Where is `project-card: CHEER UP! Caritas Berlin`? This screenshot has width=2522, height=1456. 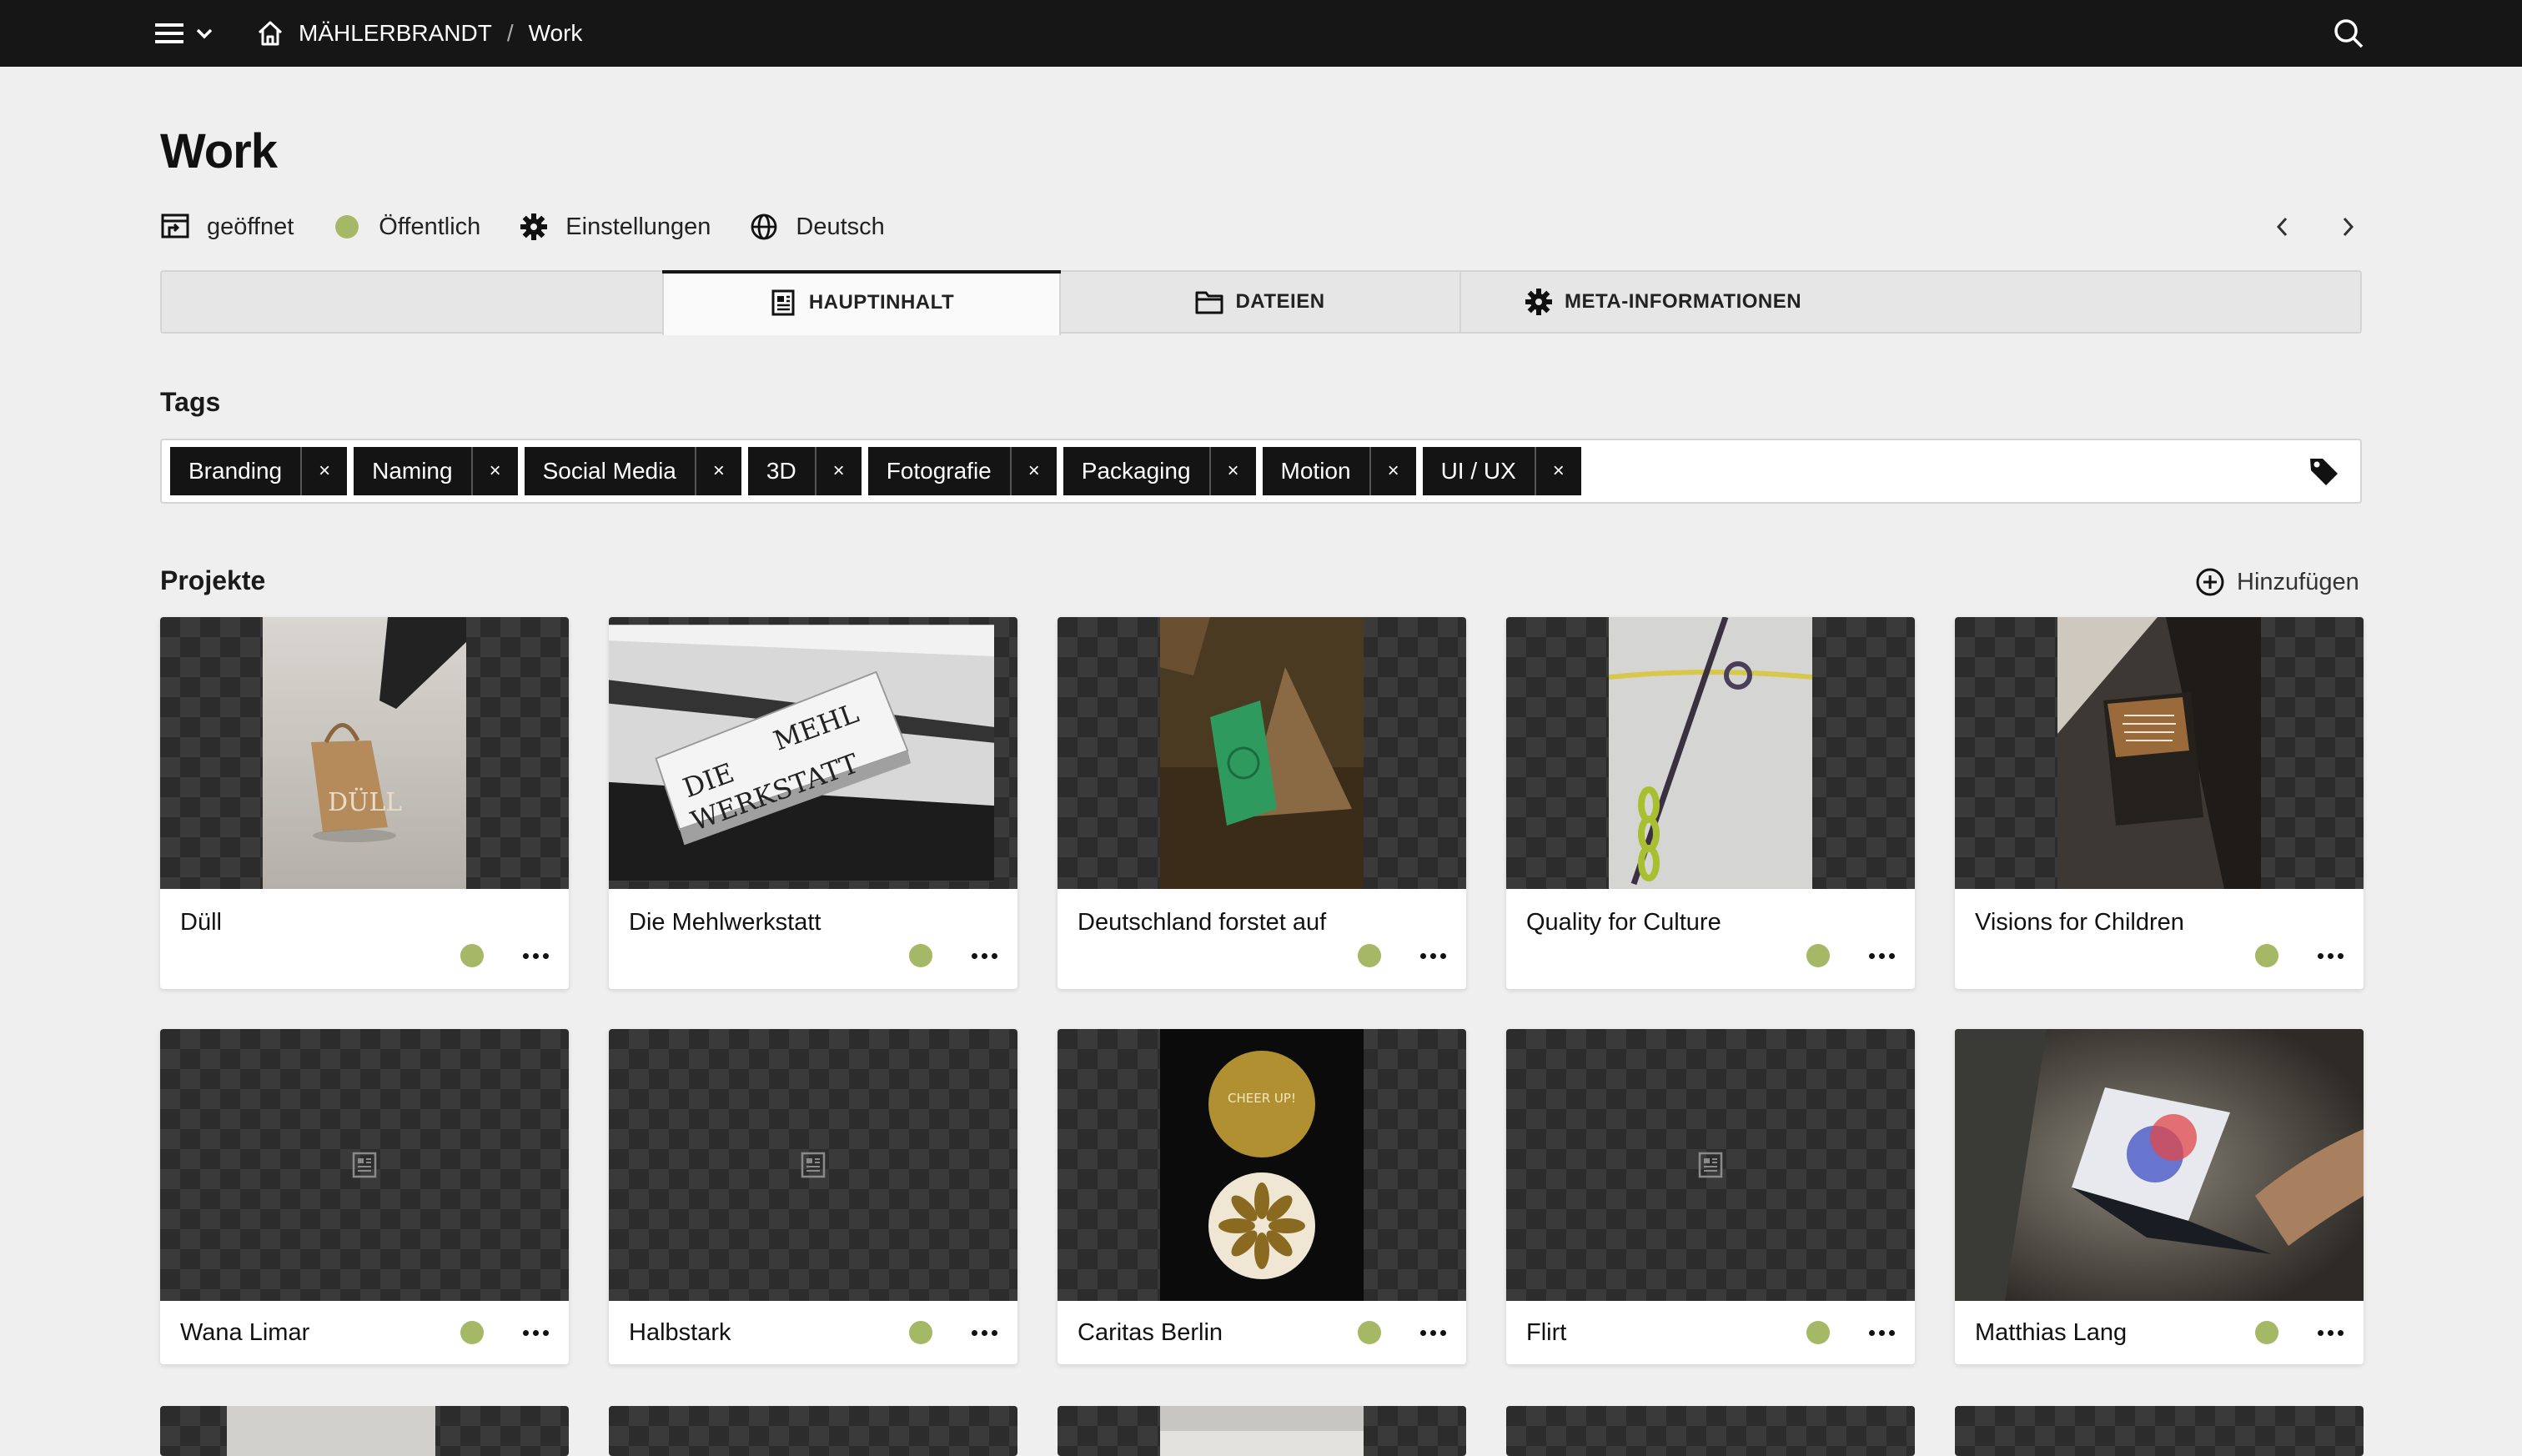 project-card: CHEER UP! Caritas Berlin is located at coordinates (1262, 1196).